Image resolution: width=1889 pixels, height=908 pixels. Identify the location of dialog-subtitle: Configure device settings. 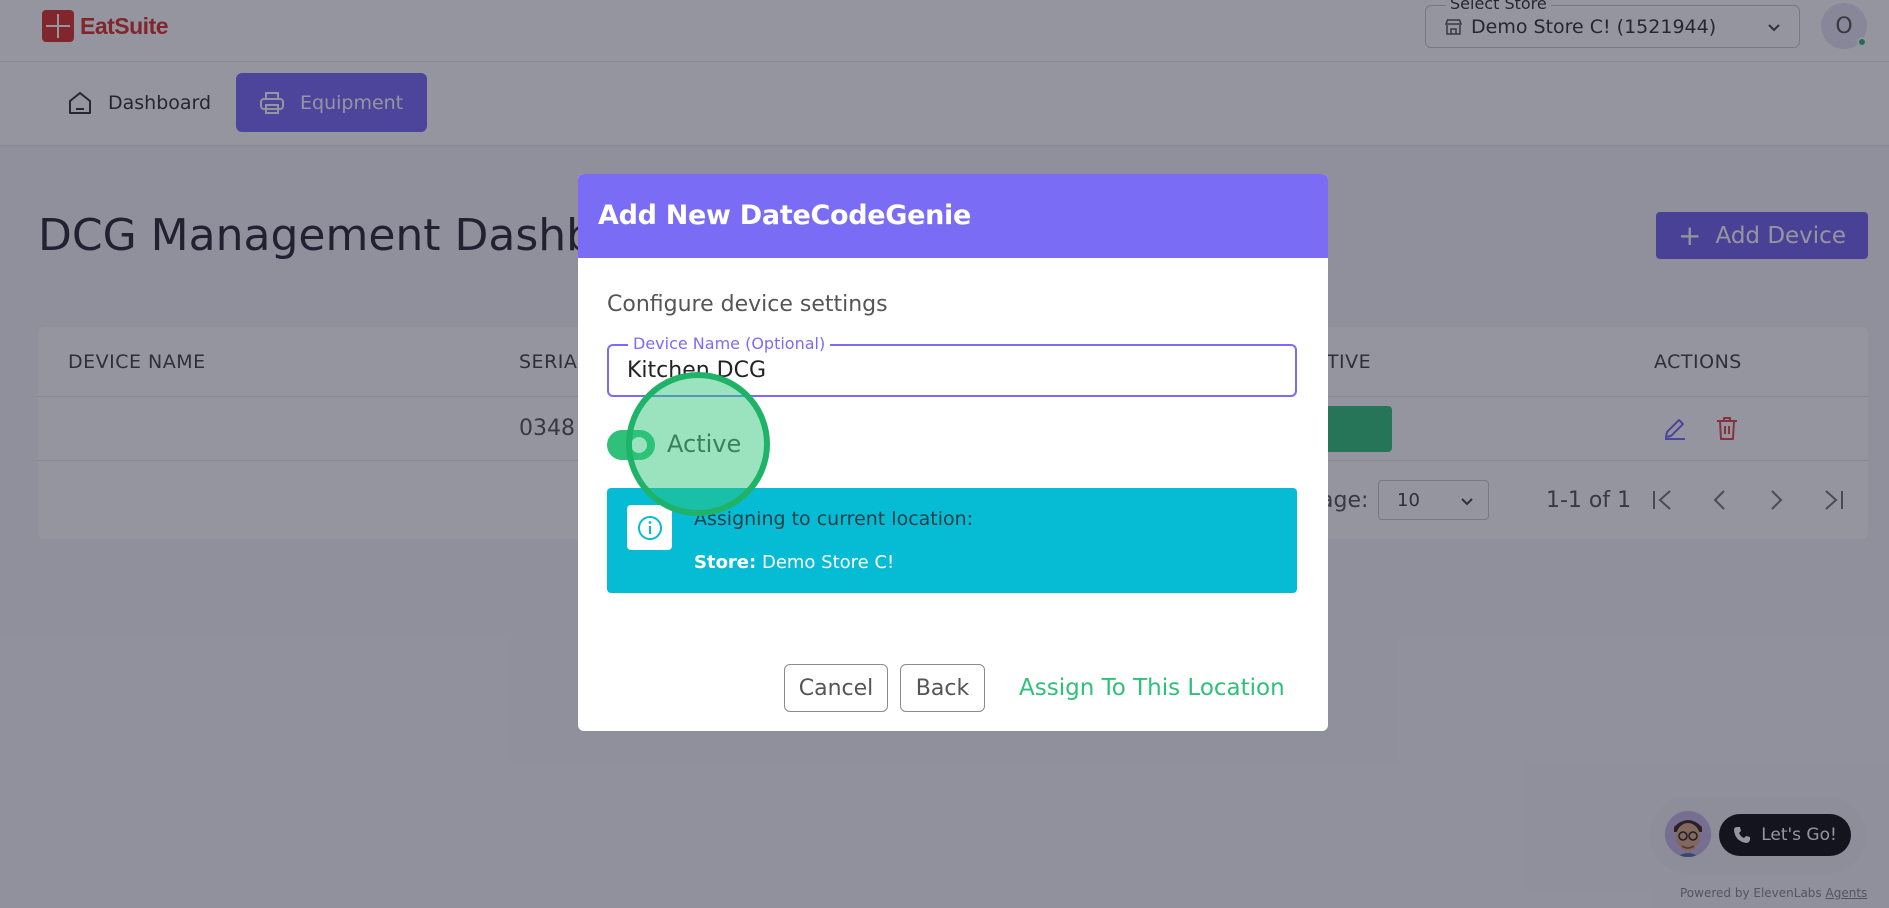
(747, 304).